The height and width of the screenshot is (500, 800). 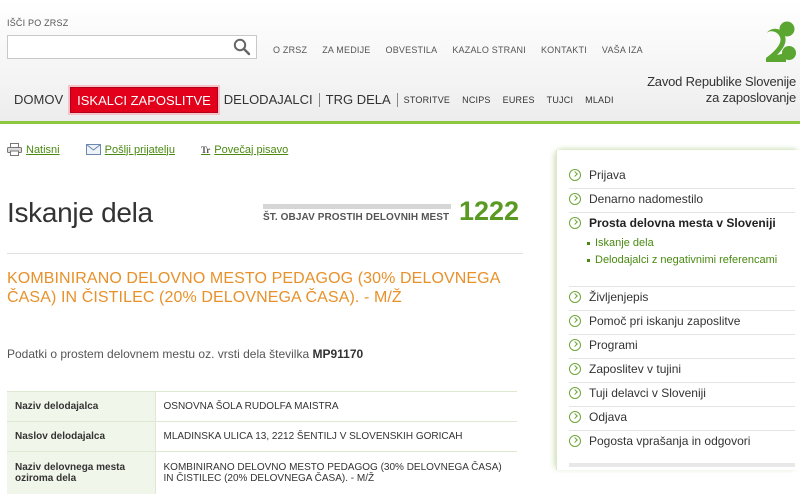 I want to click on search-label: IŠČI PO ZRSZ, so click(x=38, y=23).